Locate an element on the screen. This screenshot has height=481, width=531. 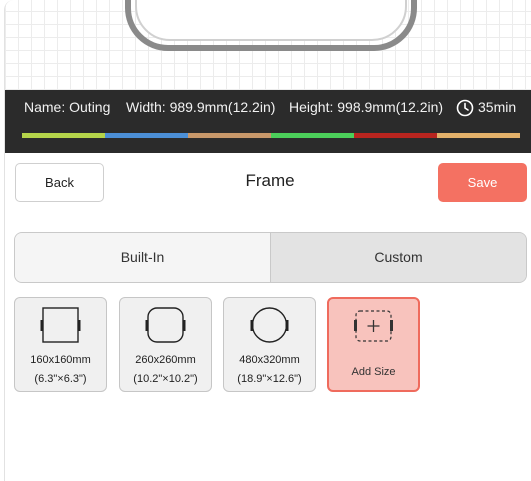
page-title: Frame is located at coordinates (270, 180).